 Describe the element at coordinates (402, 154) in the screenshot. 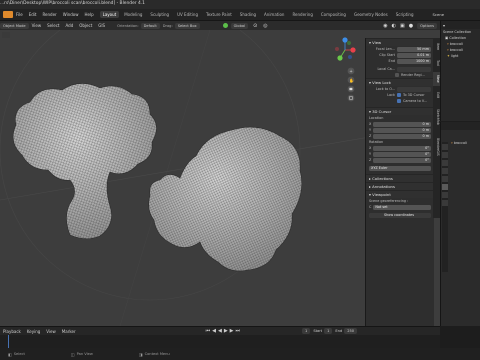

I see `rotation-y-field: 0°` at that location.